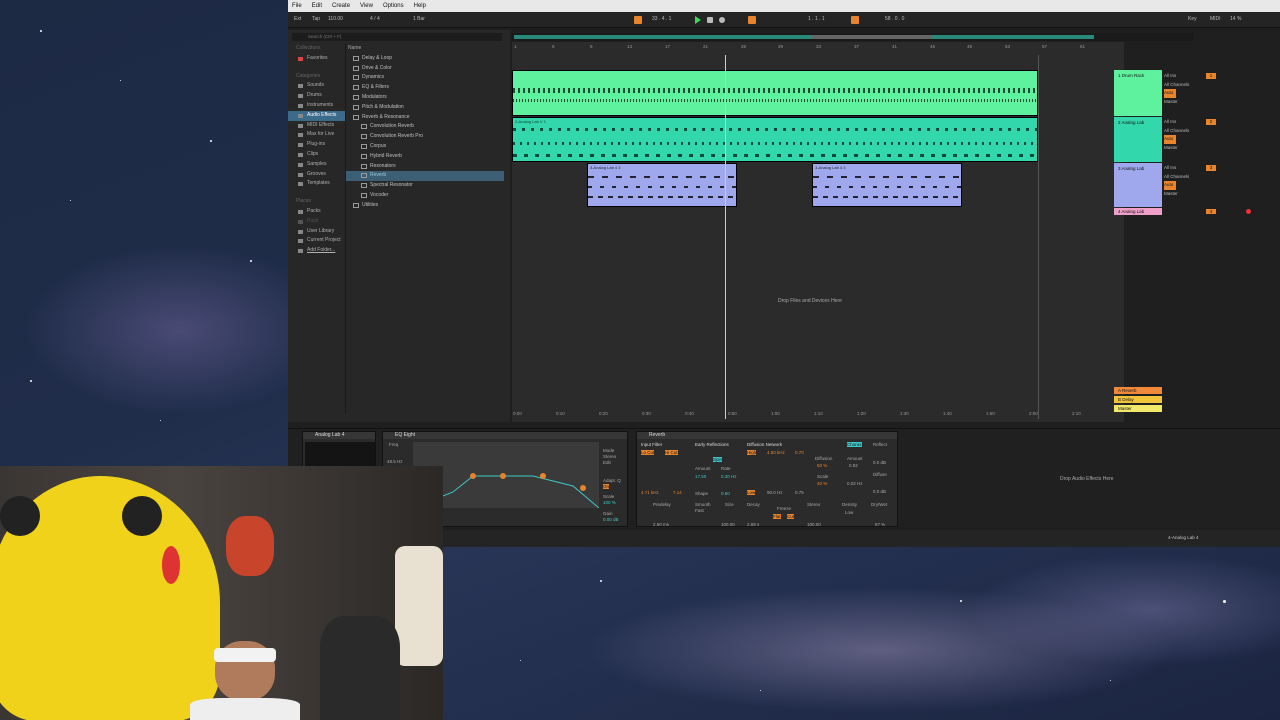 This screenshot has width=1280, height=720. What do you see at coordinates (1211, 122) in the screenshot?
I see `track-2-activator: 2` at bounding box center [1211, 122].